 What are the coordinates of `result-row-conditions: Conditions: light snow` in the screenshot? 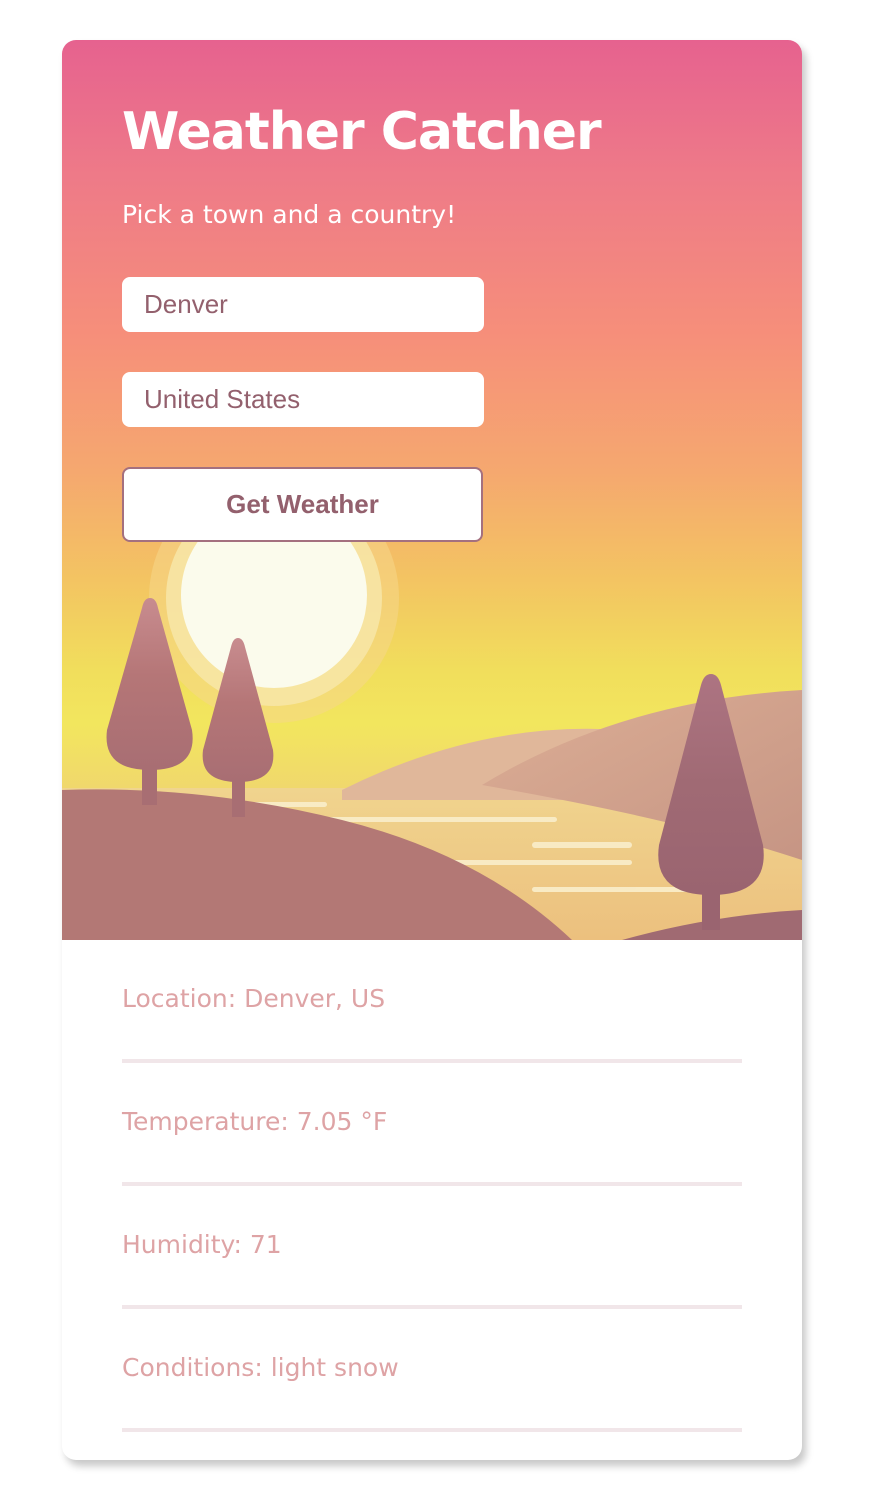 It's located at (432, 1370).